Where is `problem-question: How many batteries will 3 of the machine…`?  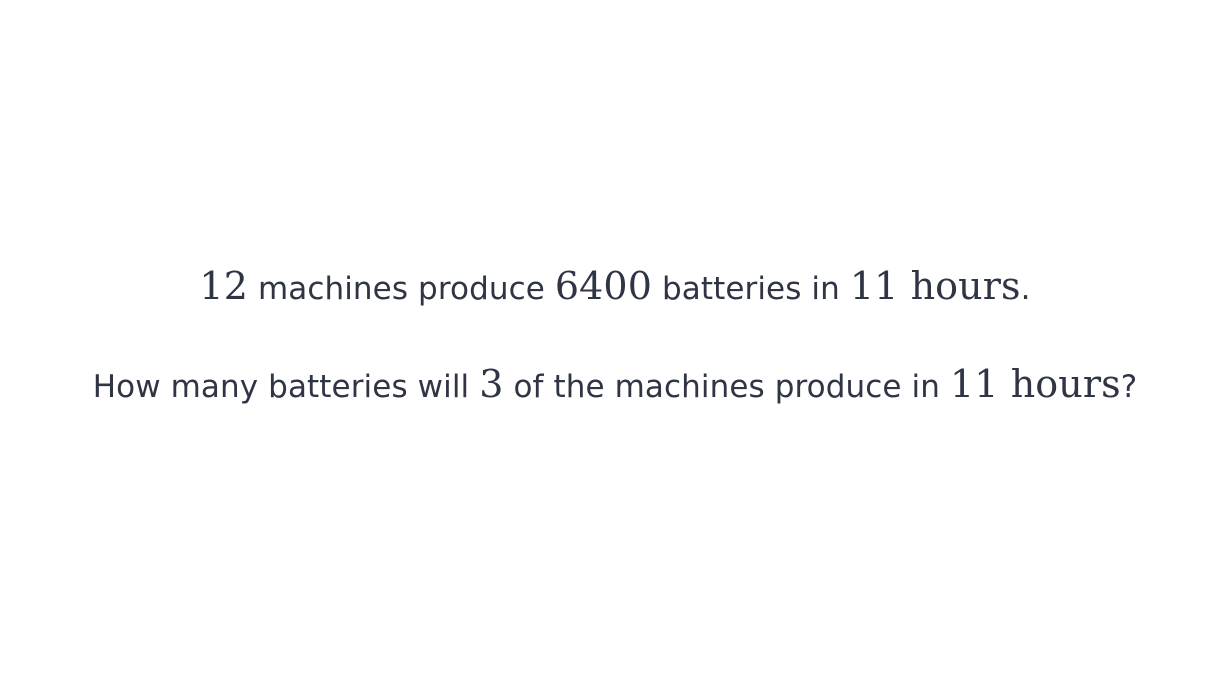
problem-question: How many batteries will 3 of the machine… is located at coordinates (615, 385).